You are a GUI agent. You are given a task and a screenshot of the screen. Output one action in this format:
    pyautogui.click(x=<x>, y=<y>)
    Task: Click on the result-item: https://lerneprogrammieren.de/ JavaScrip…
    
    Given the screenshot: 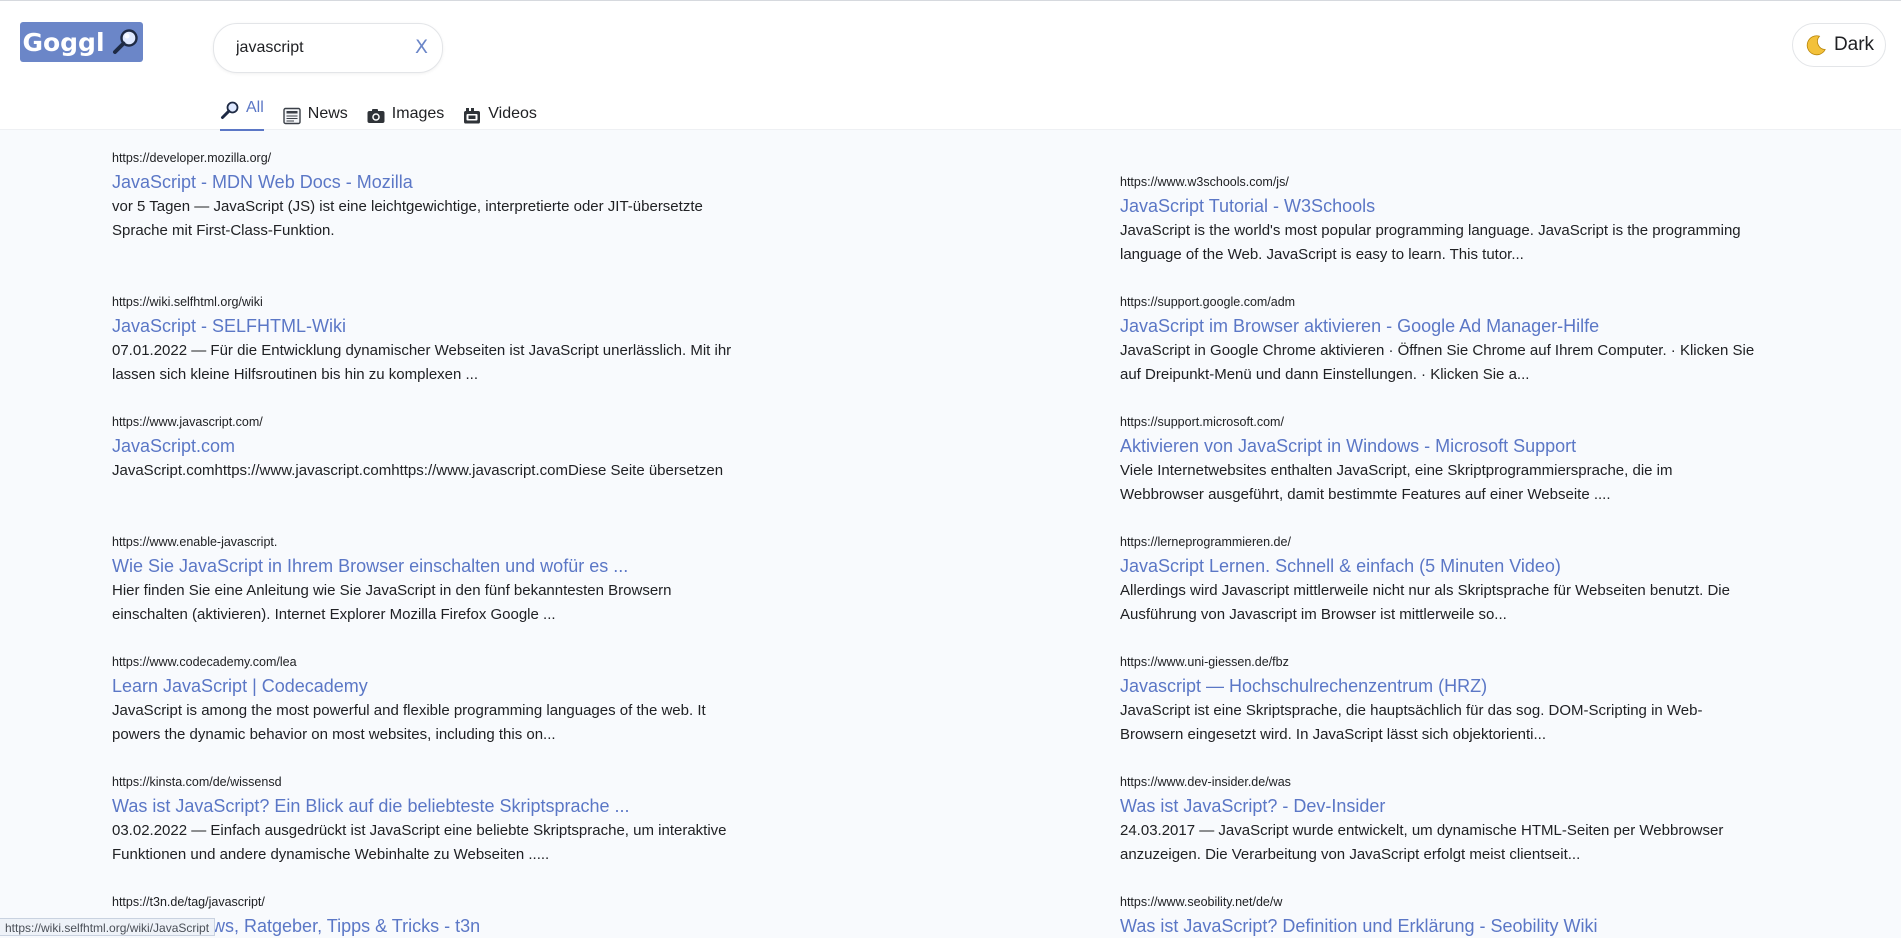 What is the action you would take?
    pyautogui.click(x=1470, y=580)
    